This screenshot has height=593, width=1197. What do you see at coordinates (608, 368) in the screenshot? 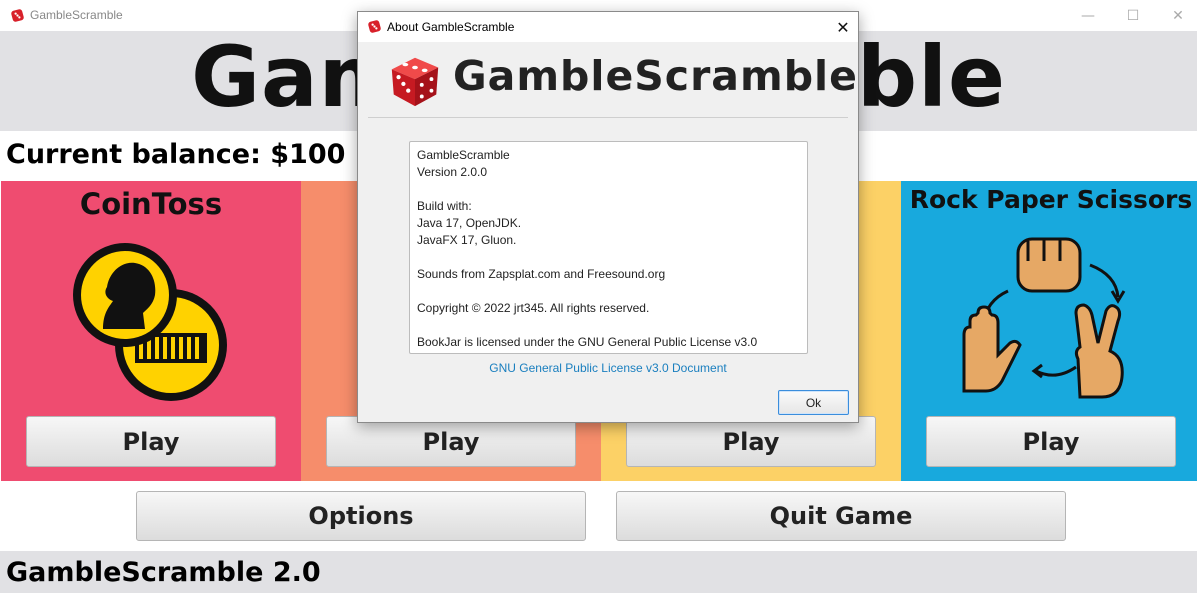
I see `license-link: GNU General Public License v3.0 Document` at bounding box center [608, 368].